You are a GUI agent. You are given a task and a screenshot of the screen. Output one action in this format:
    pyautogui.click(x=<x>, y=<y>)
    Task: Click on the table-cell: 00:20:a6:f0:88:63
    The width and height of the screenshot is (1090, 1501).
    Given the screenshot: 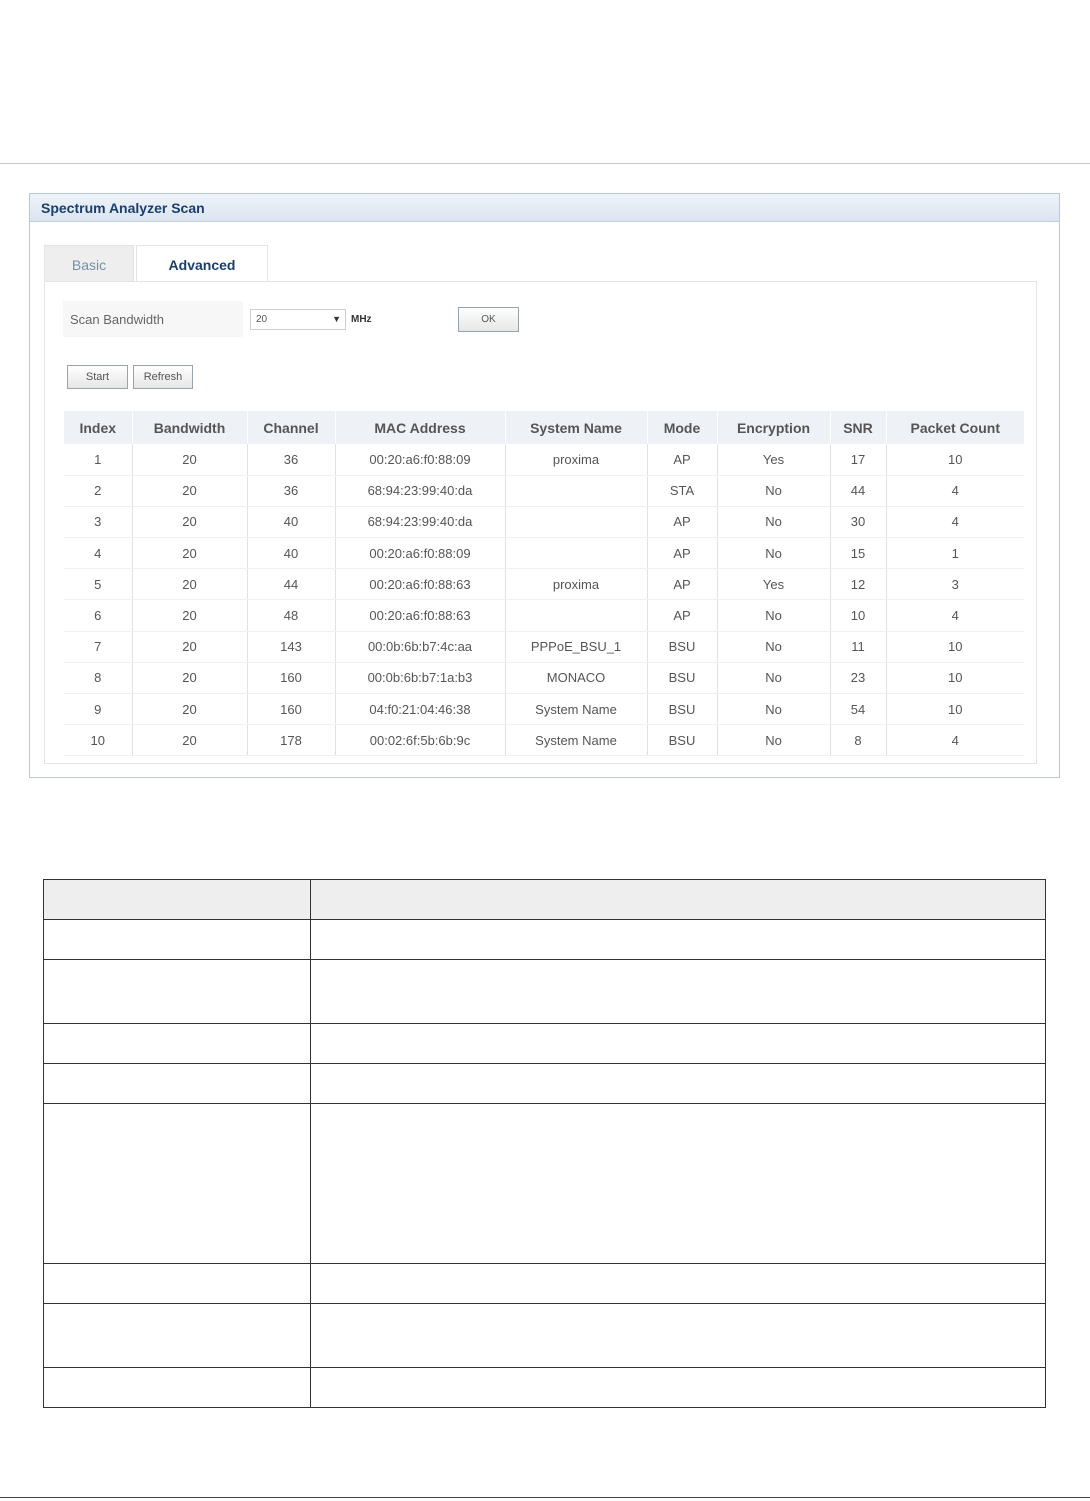 What is the action you would take?
    pyautogui.click(x=420, y=615)
    